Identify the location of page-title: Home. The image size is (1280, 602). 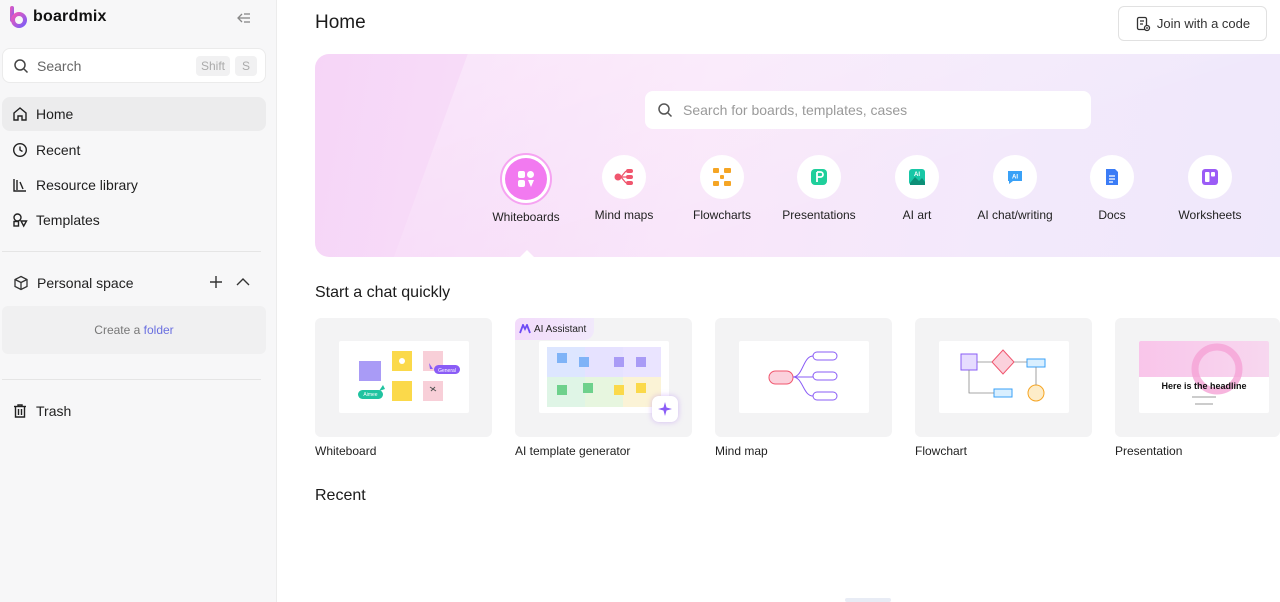
(340, 22).